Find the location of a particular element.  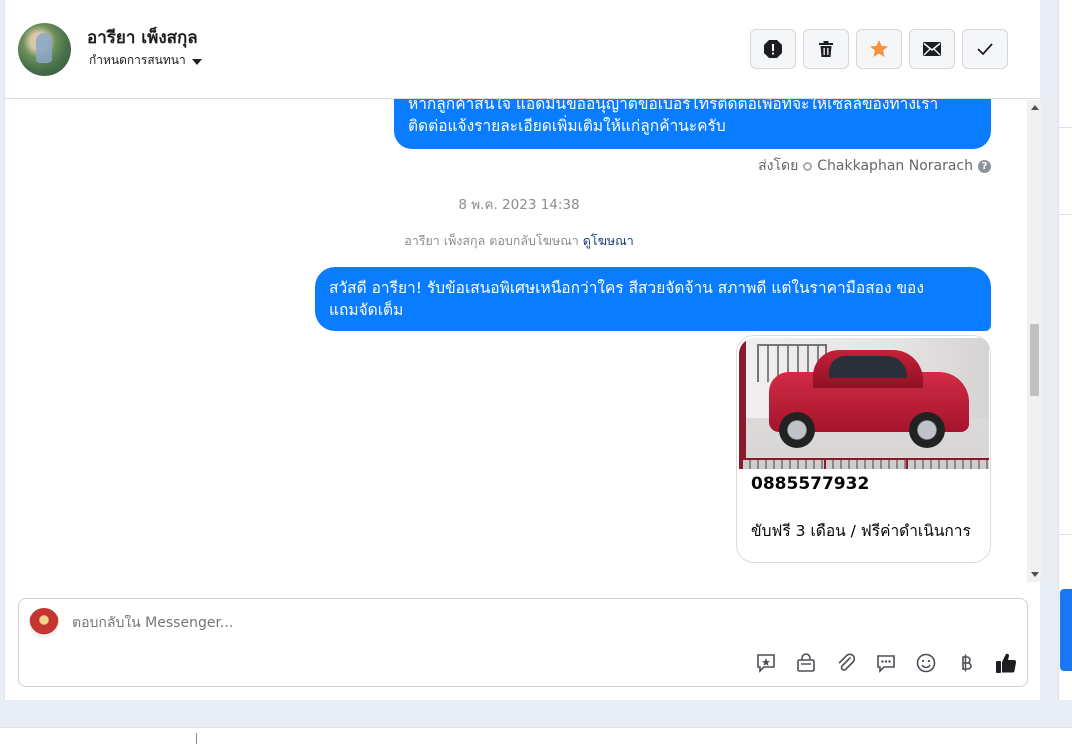

contact-name: อารียา เพ็งสกุล is located at coordinates (142, 37).